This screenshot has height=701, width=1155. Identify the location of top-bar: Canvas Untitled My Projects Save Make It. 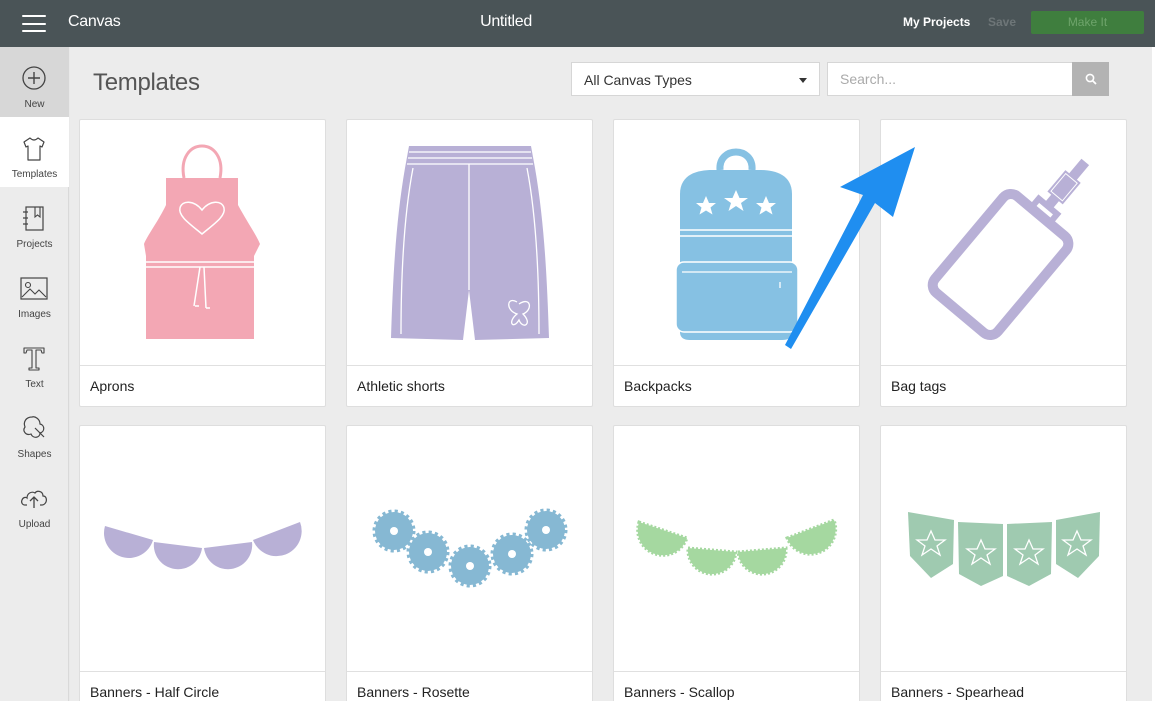
(577, 23).